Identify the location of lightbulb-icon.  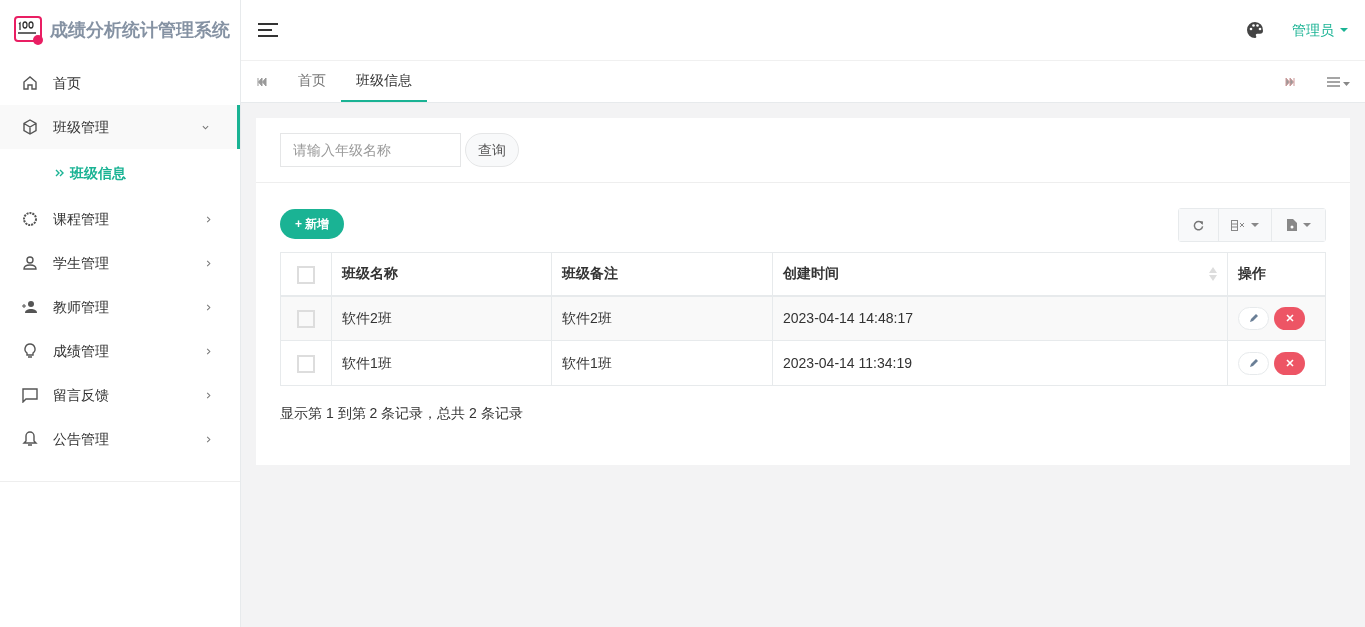
(30, 351).